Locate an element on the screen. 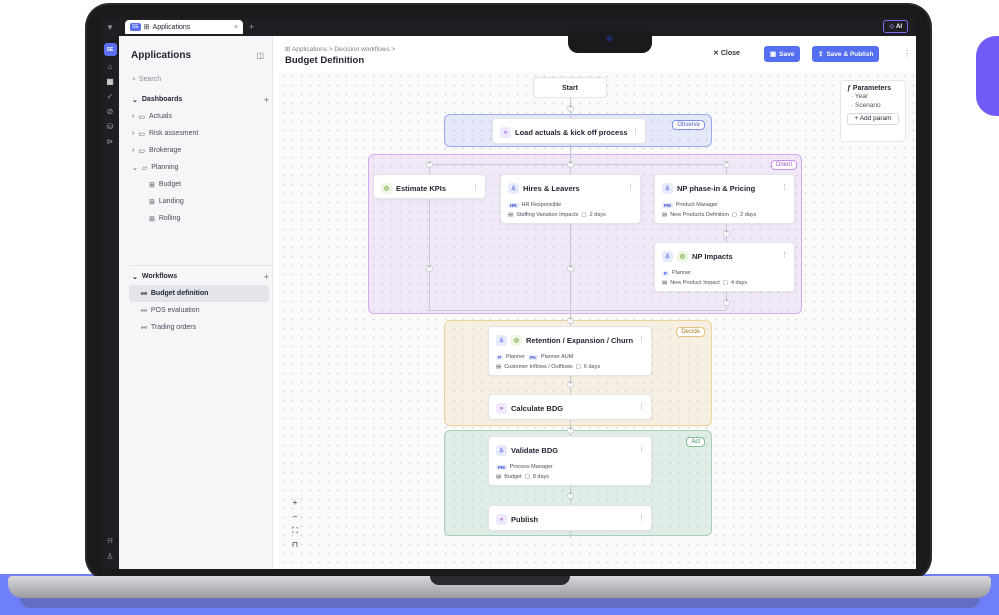 This screenshot has height=615, width=999. sidebar-item-label: Actuals is located at coordinates (160, 116).